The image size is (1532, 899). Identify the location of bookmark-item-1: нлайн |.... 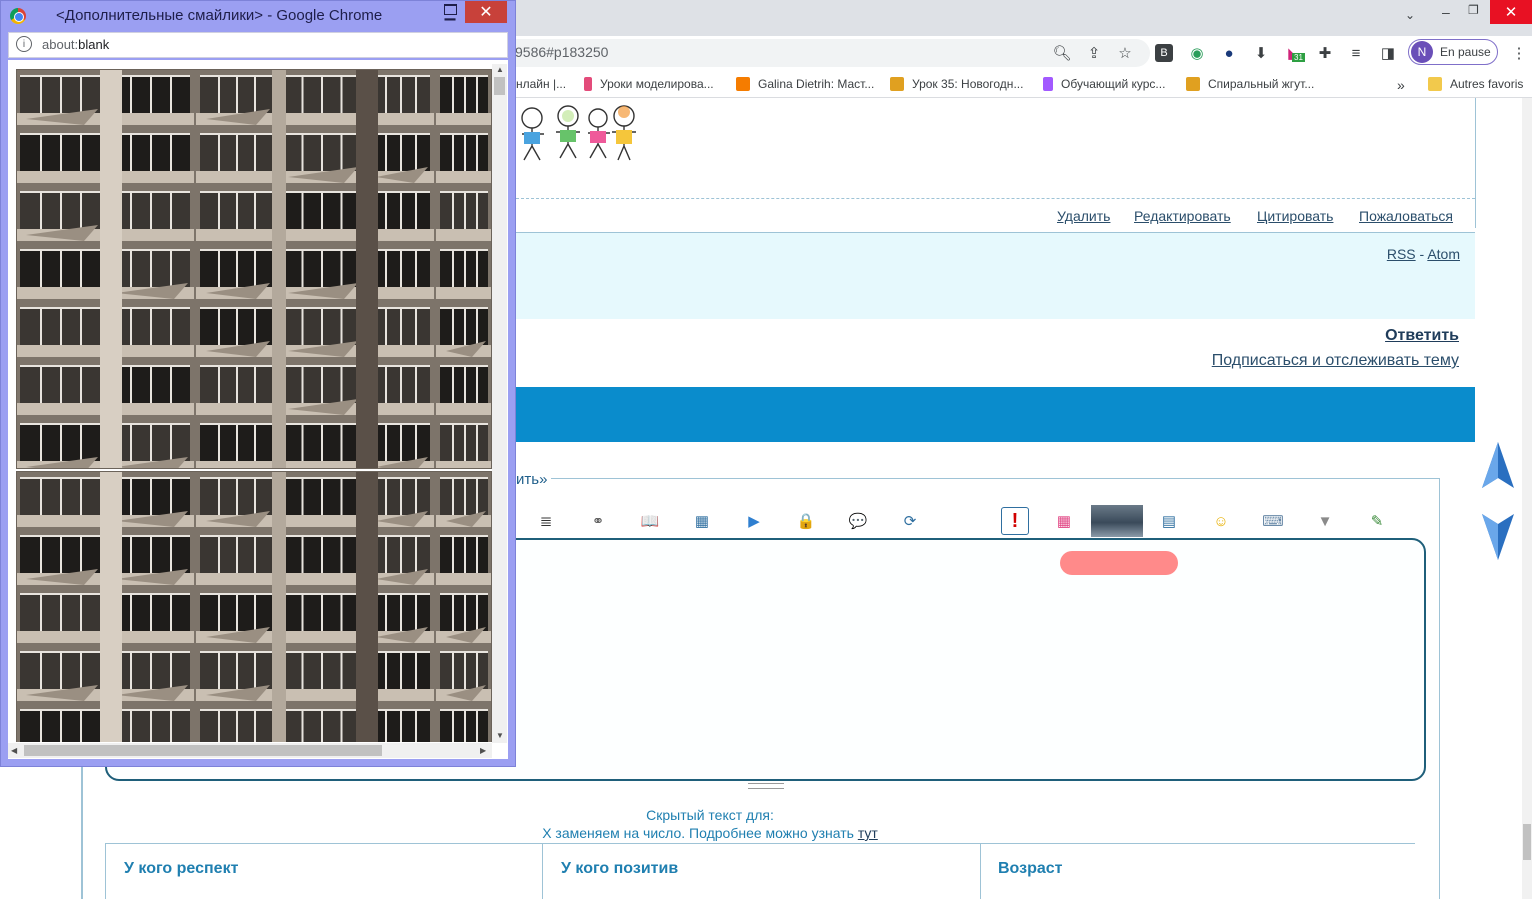
(541, 84).